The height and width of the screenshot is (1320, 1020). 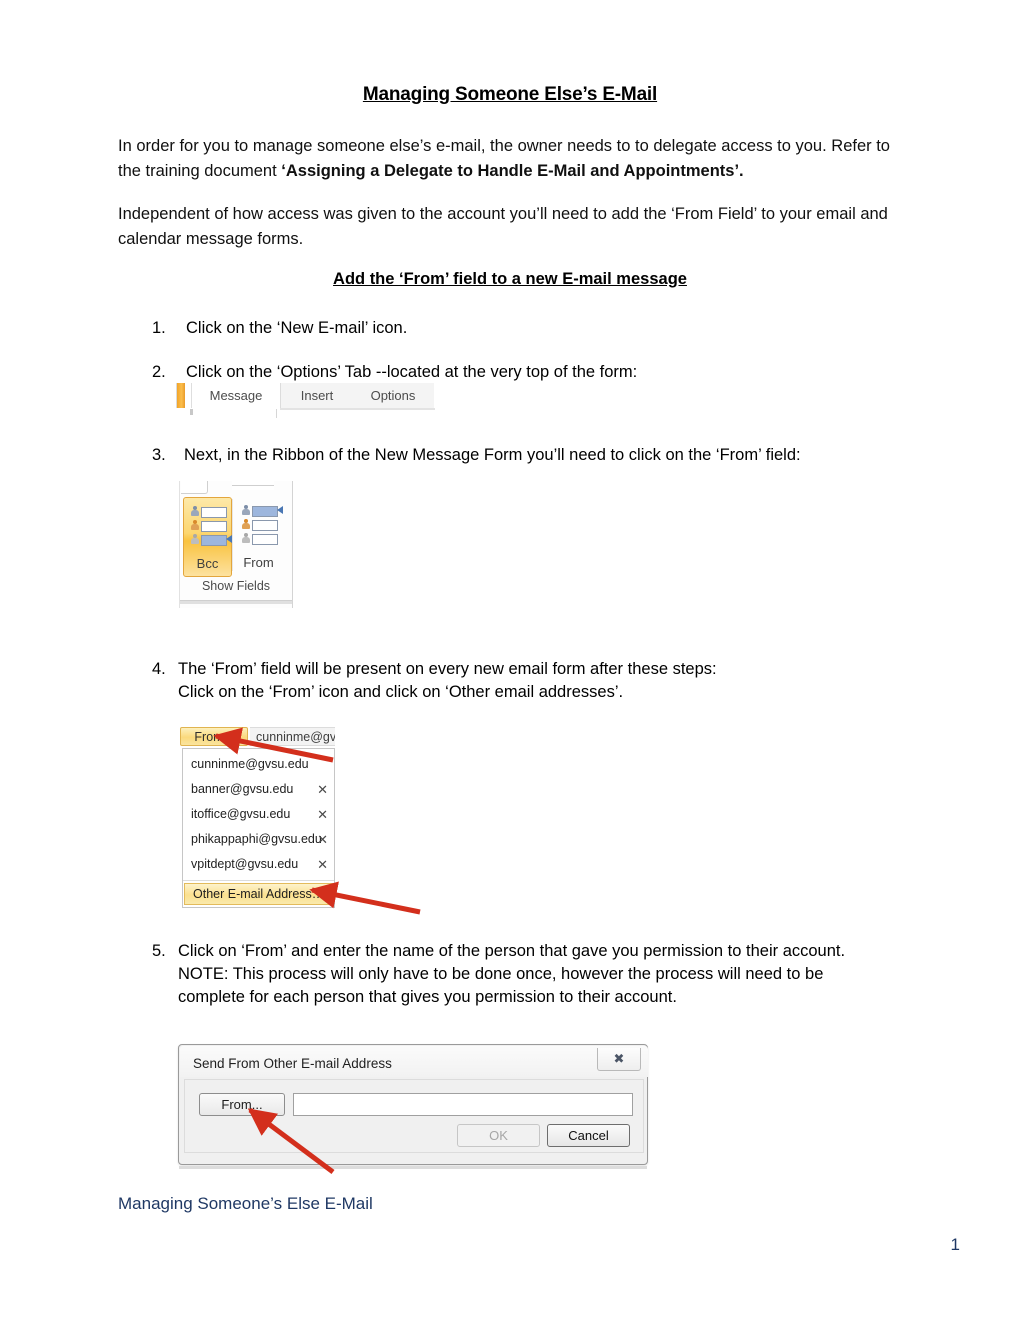 I want to click on caret-left-icon, so click(x=280, y=510).